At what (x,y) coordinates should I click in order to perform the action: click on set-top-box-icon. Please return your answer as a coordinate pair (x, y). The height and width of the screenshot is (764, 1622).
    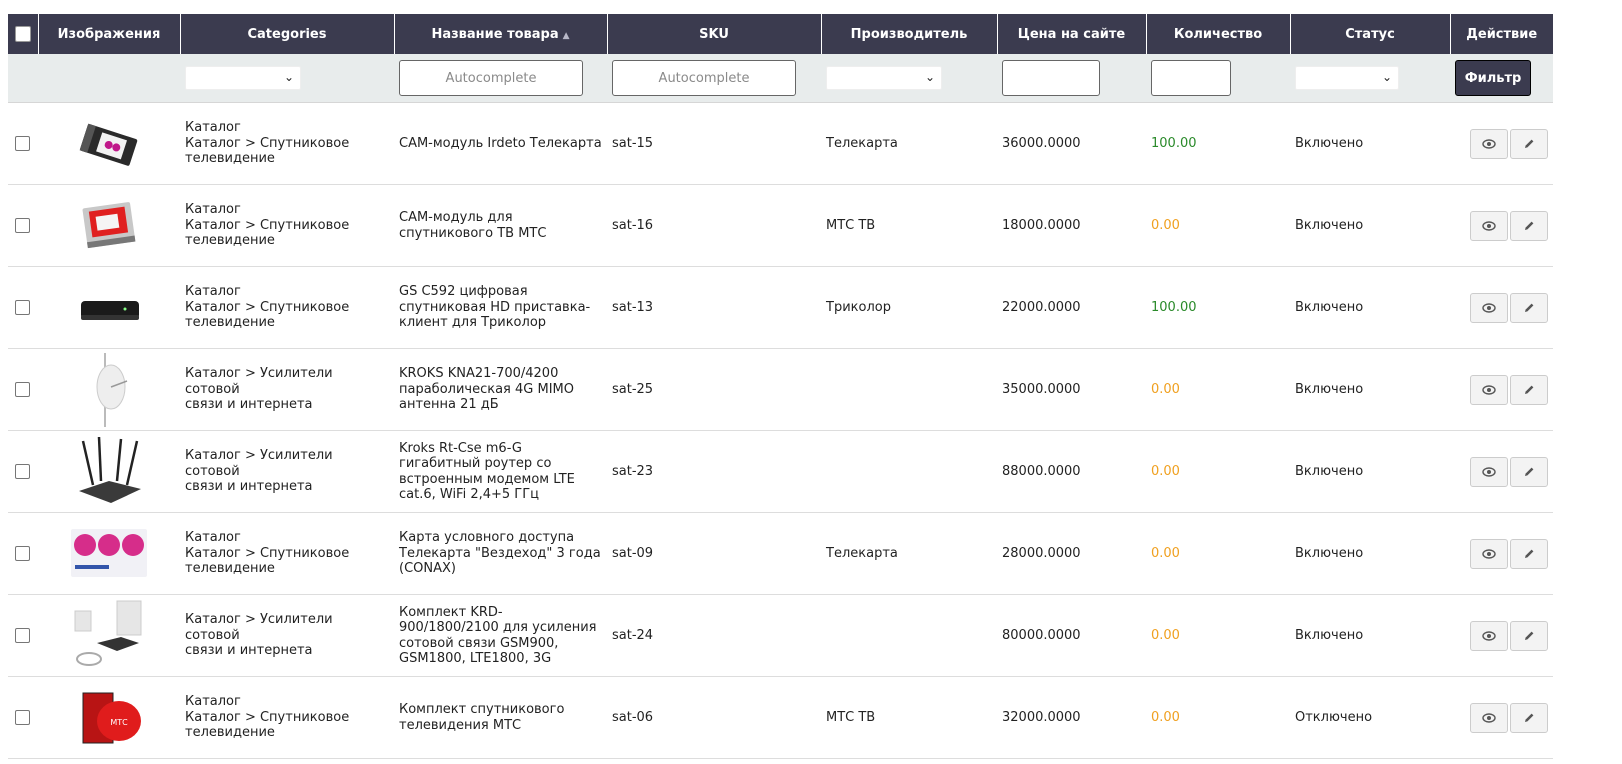
    Looking at the image, I should click on (109, 308).